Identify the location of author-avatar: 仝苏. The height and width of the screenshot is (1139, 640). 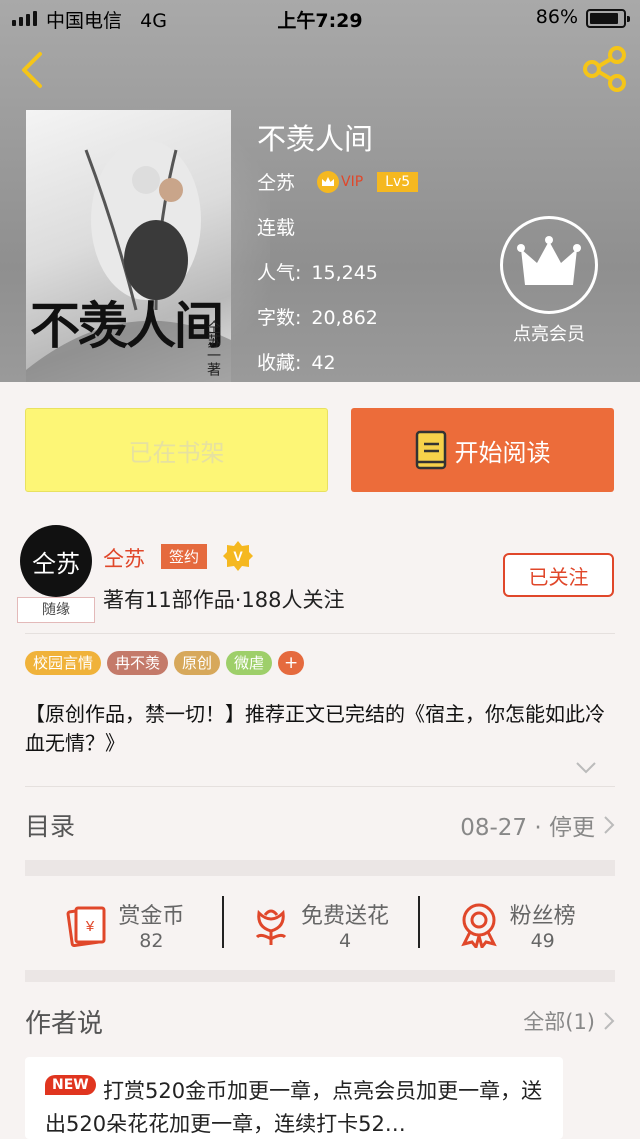
(56, 561).